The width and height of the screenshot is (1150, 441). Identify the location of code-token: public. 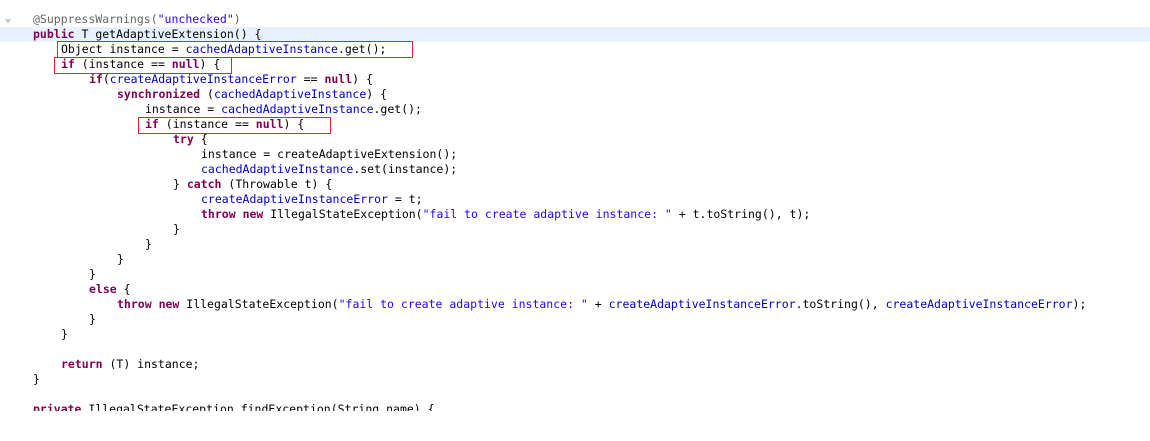
(54, 34).